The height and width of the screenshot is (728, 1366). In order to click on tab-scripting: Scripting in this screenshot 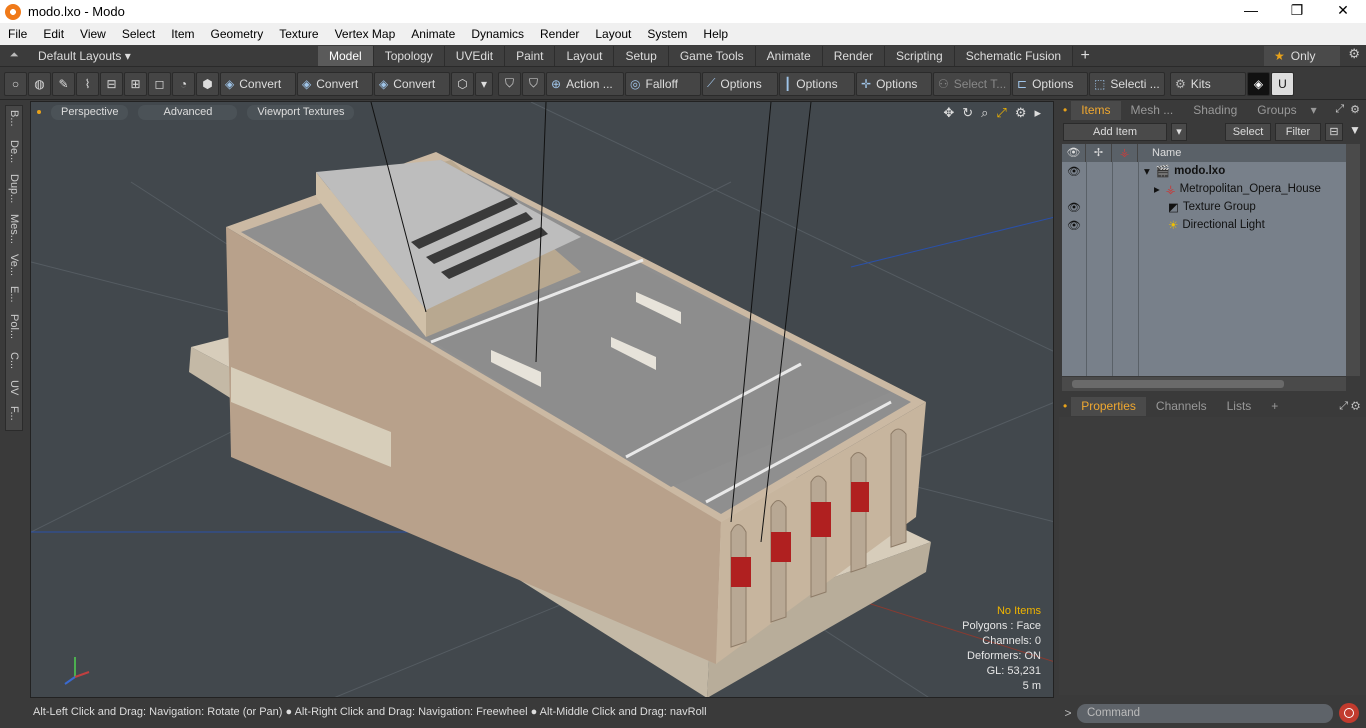, I will do `click(920, 55)`.